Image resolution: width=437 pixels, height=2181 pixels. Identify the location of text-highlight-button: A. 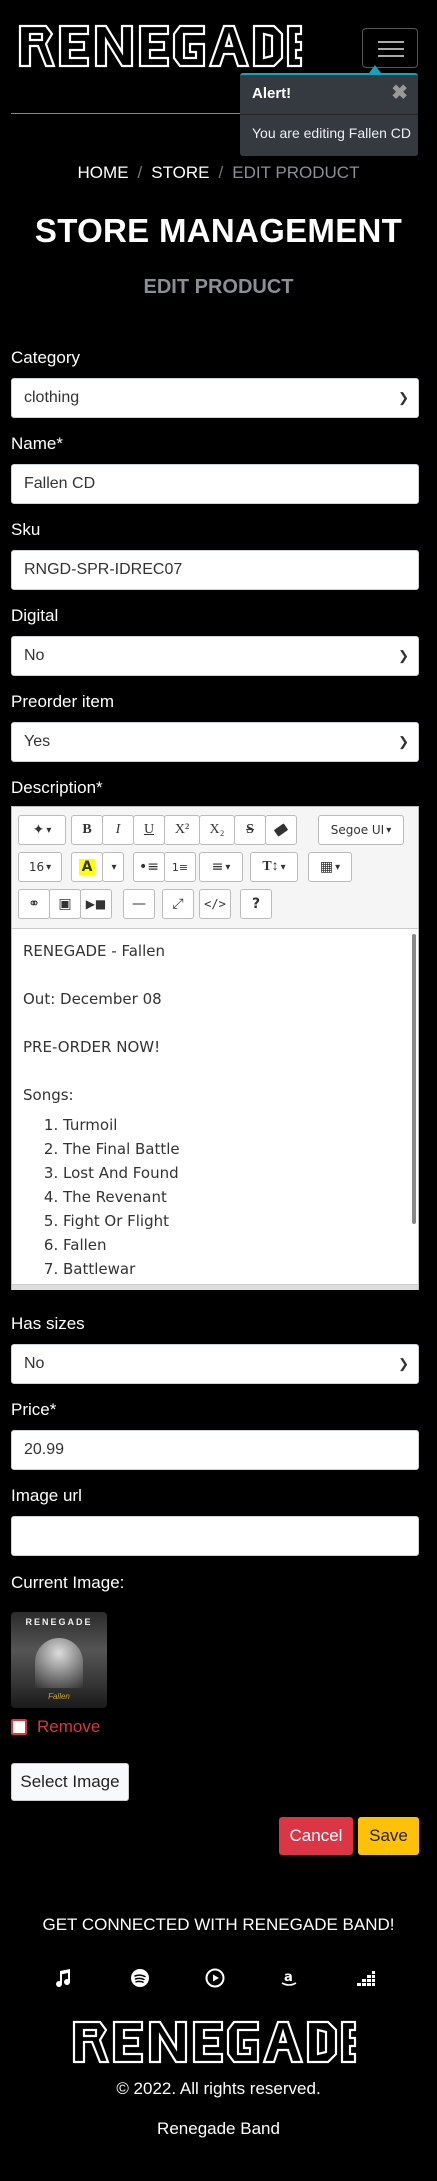
(87, 867).